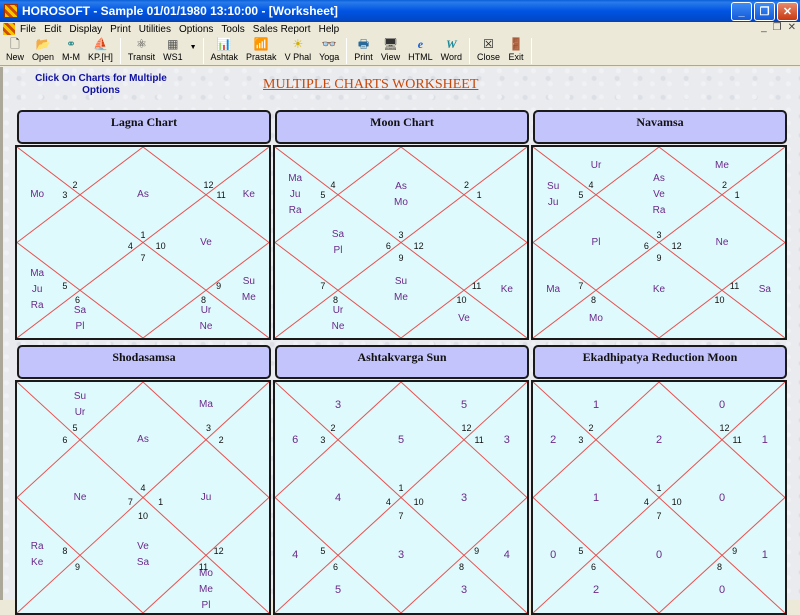  Describe the element at coordinates (777, 27) in the screenshot. I see `mdi-restore-button: ❐` at that location.